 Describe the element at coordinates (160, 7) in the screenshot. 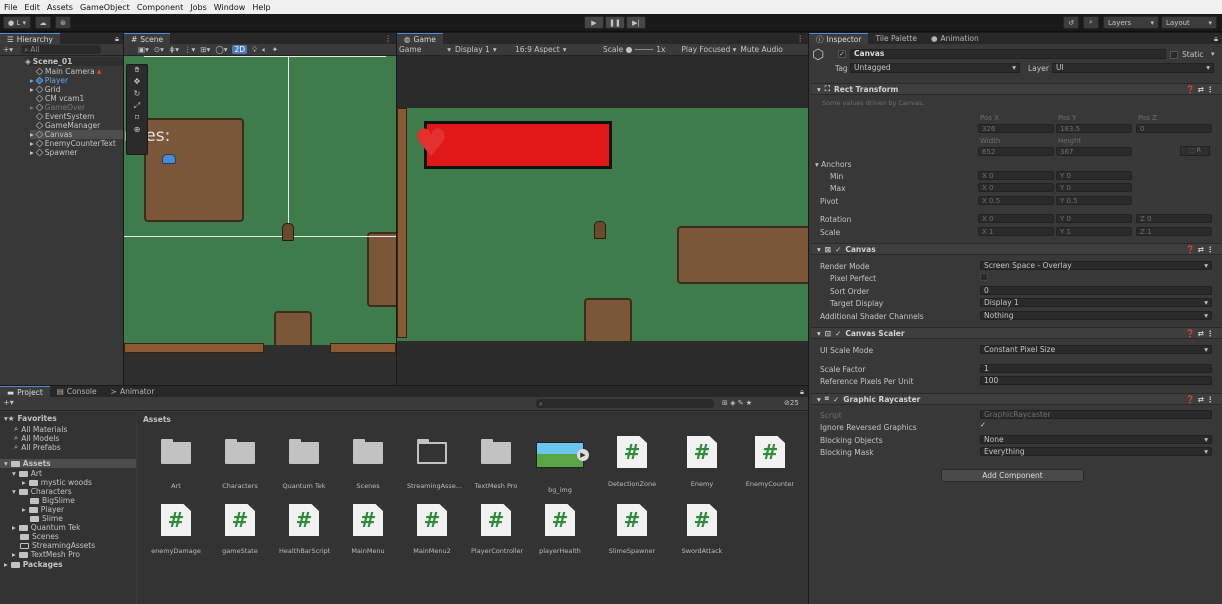

I see `menu-component: Component` at that location.